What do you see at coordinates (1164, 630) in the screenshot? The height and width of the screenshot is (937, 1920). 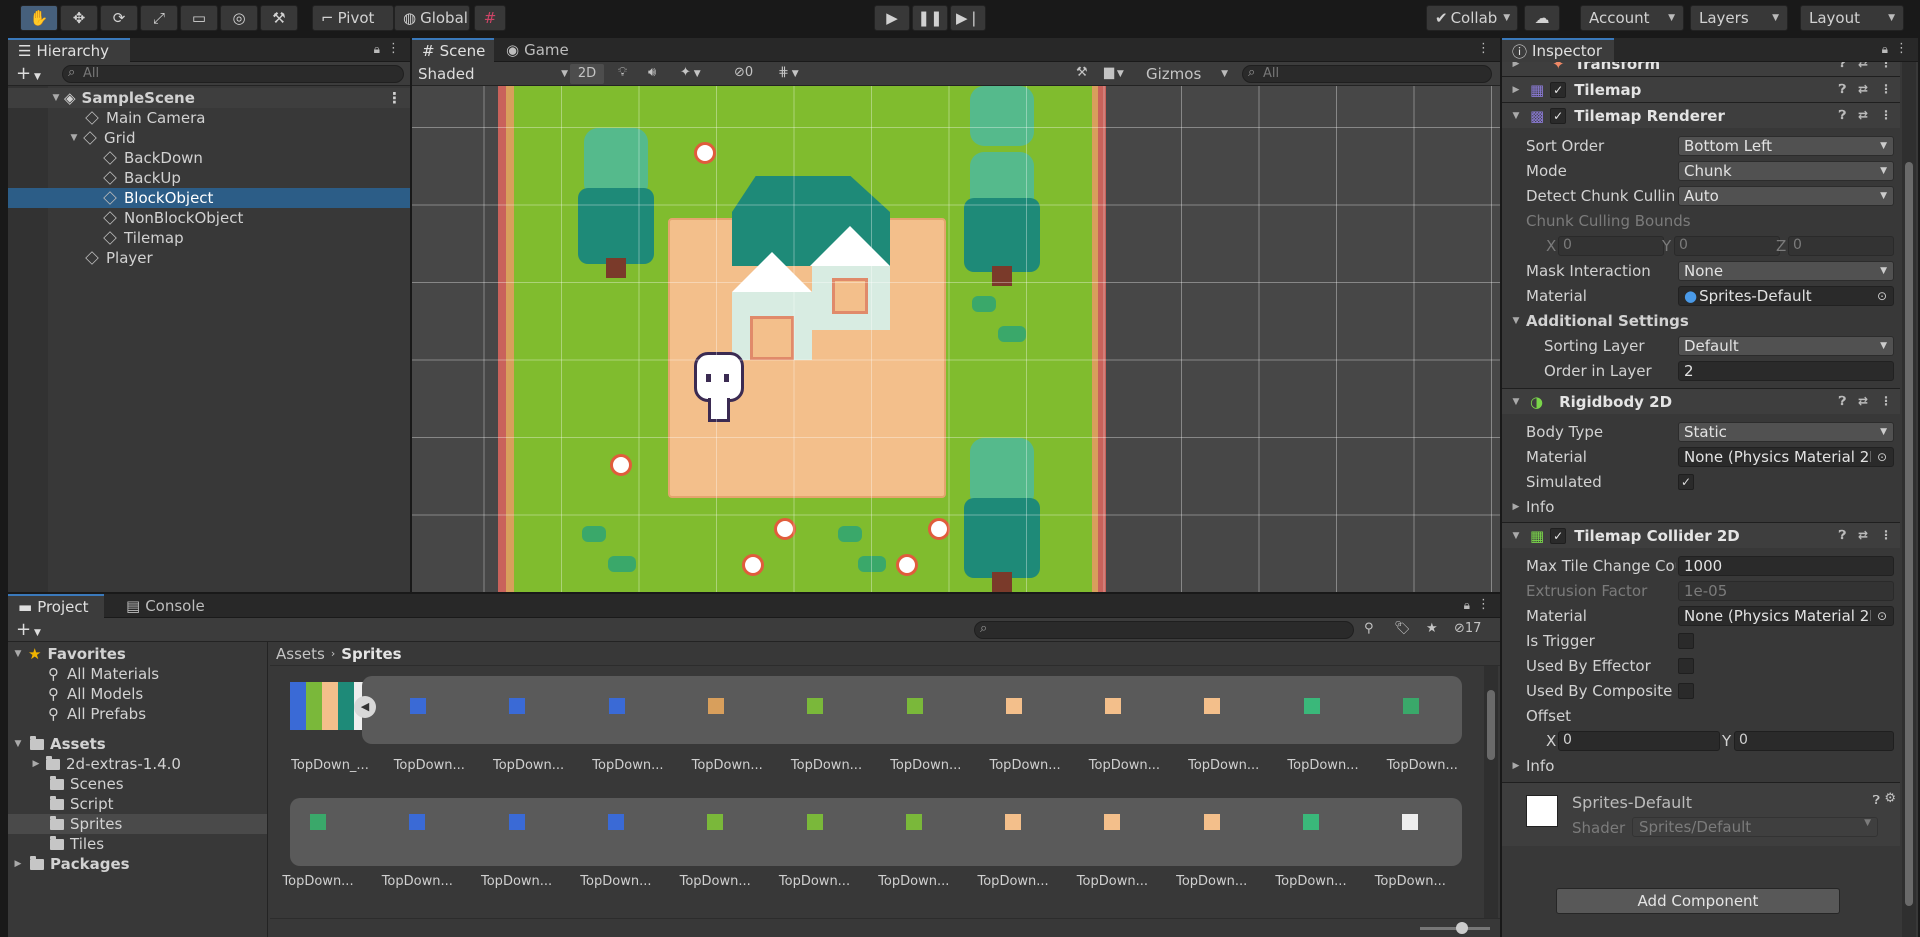 I see `project-search` at bounding box center [1164, 630].